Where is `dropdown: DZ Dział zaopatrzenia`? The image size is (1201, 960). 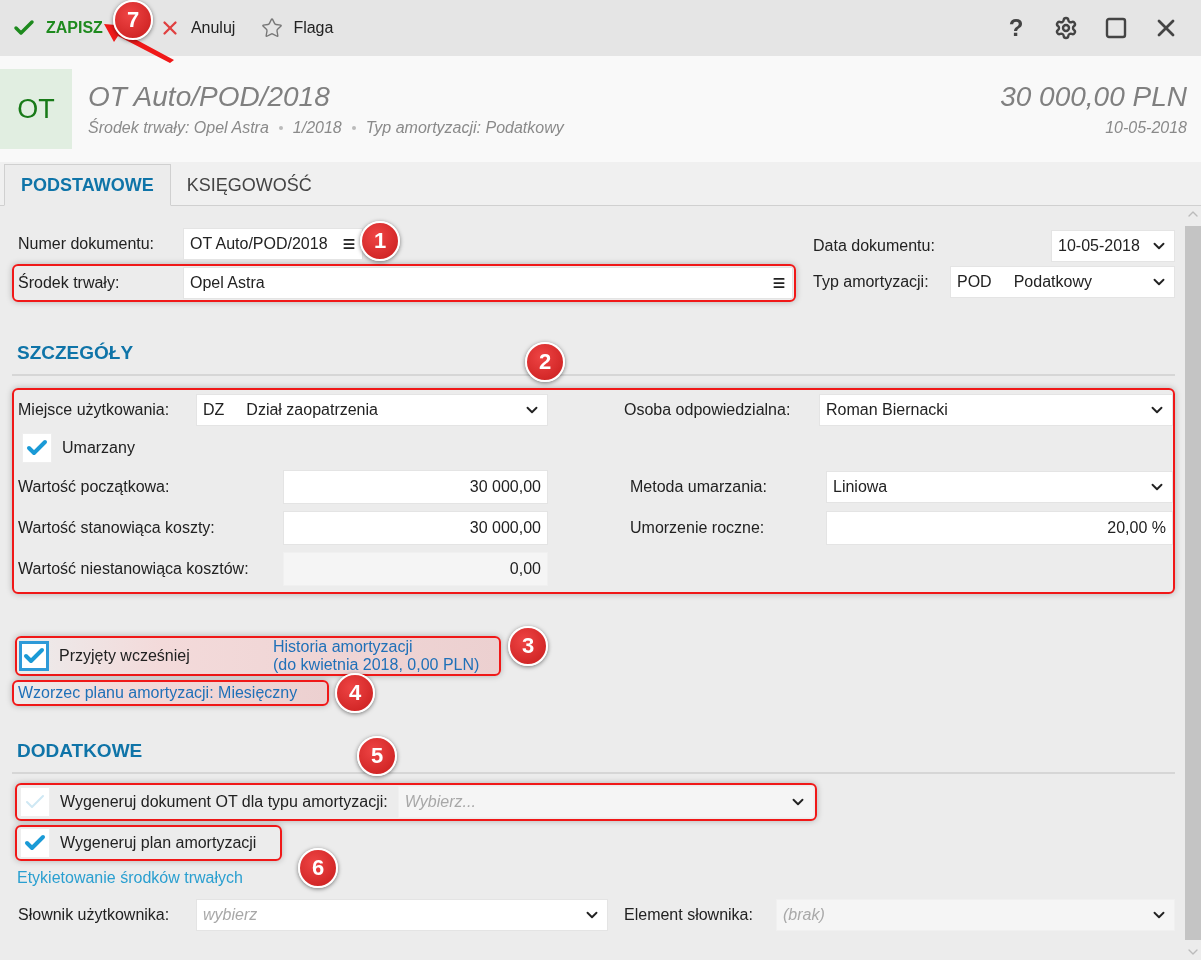
dropdown: DZ Dział zaopatrzenia is located at coordinates (372, 410).